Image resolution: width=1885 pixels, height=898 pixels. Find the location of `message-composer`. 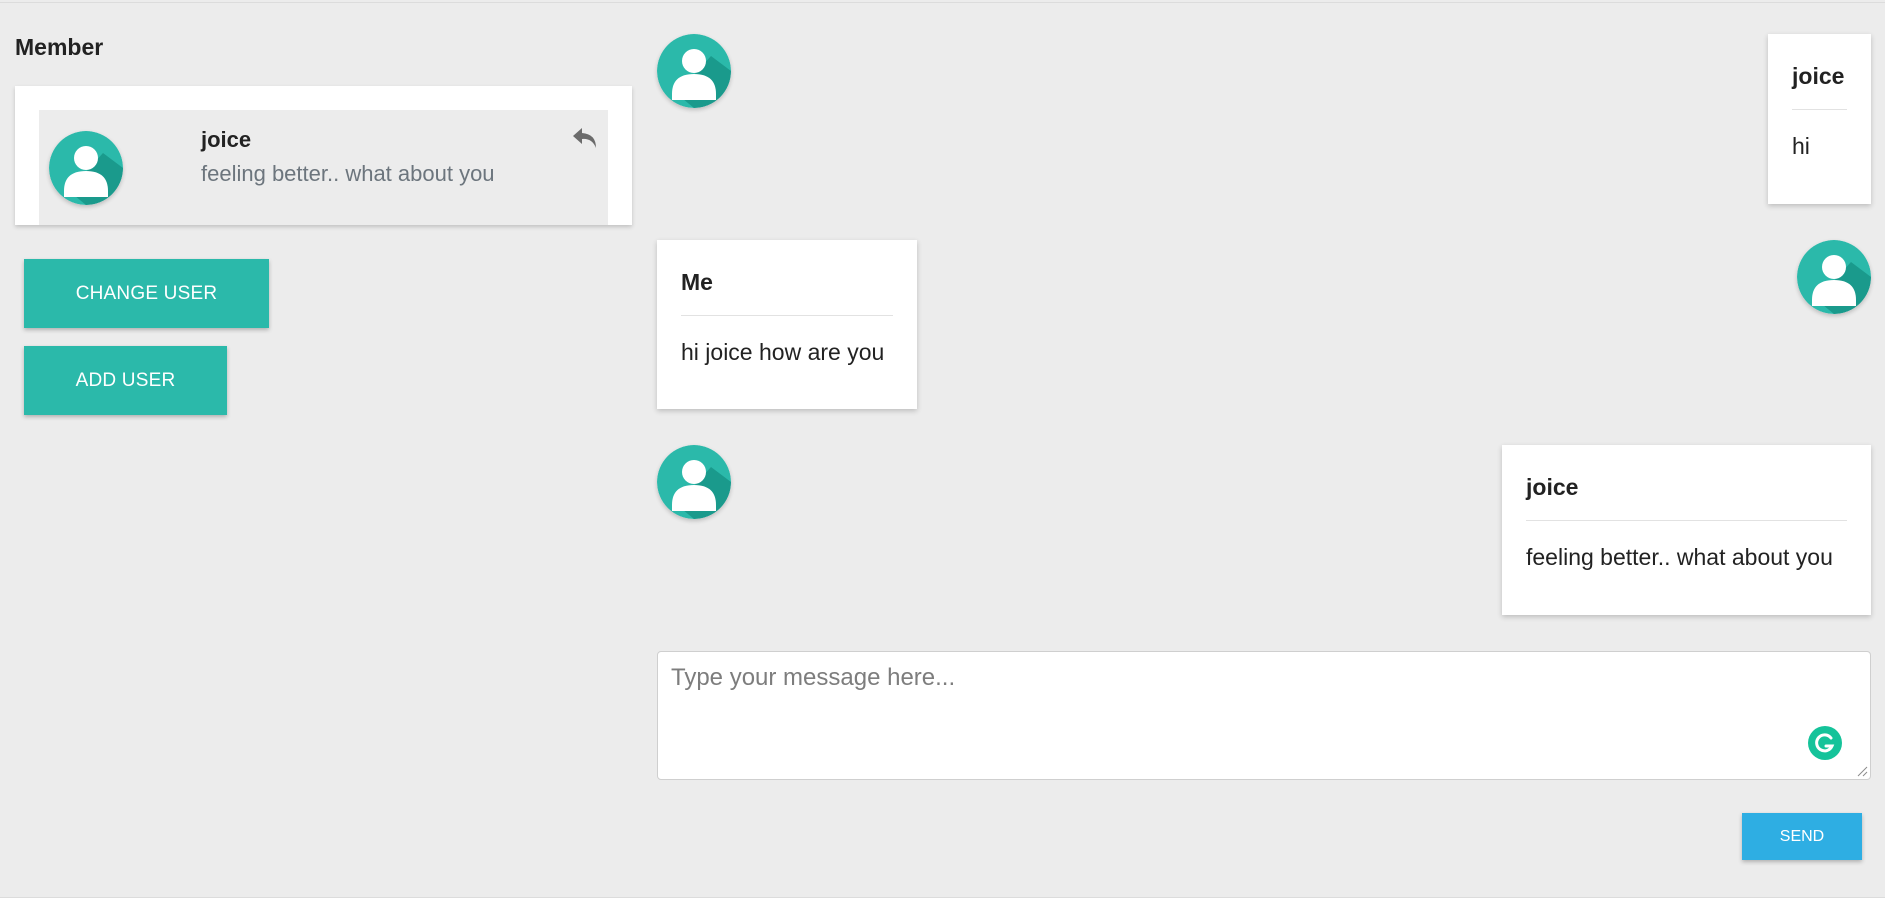

message-composer is located at coordinates (1264, 715).